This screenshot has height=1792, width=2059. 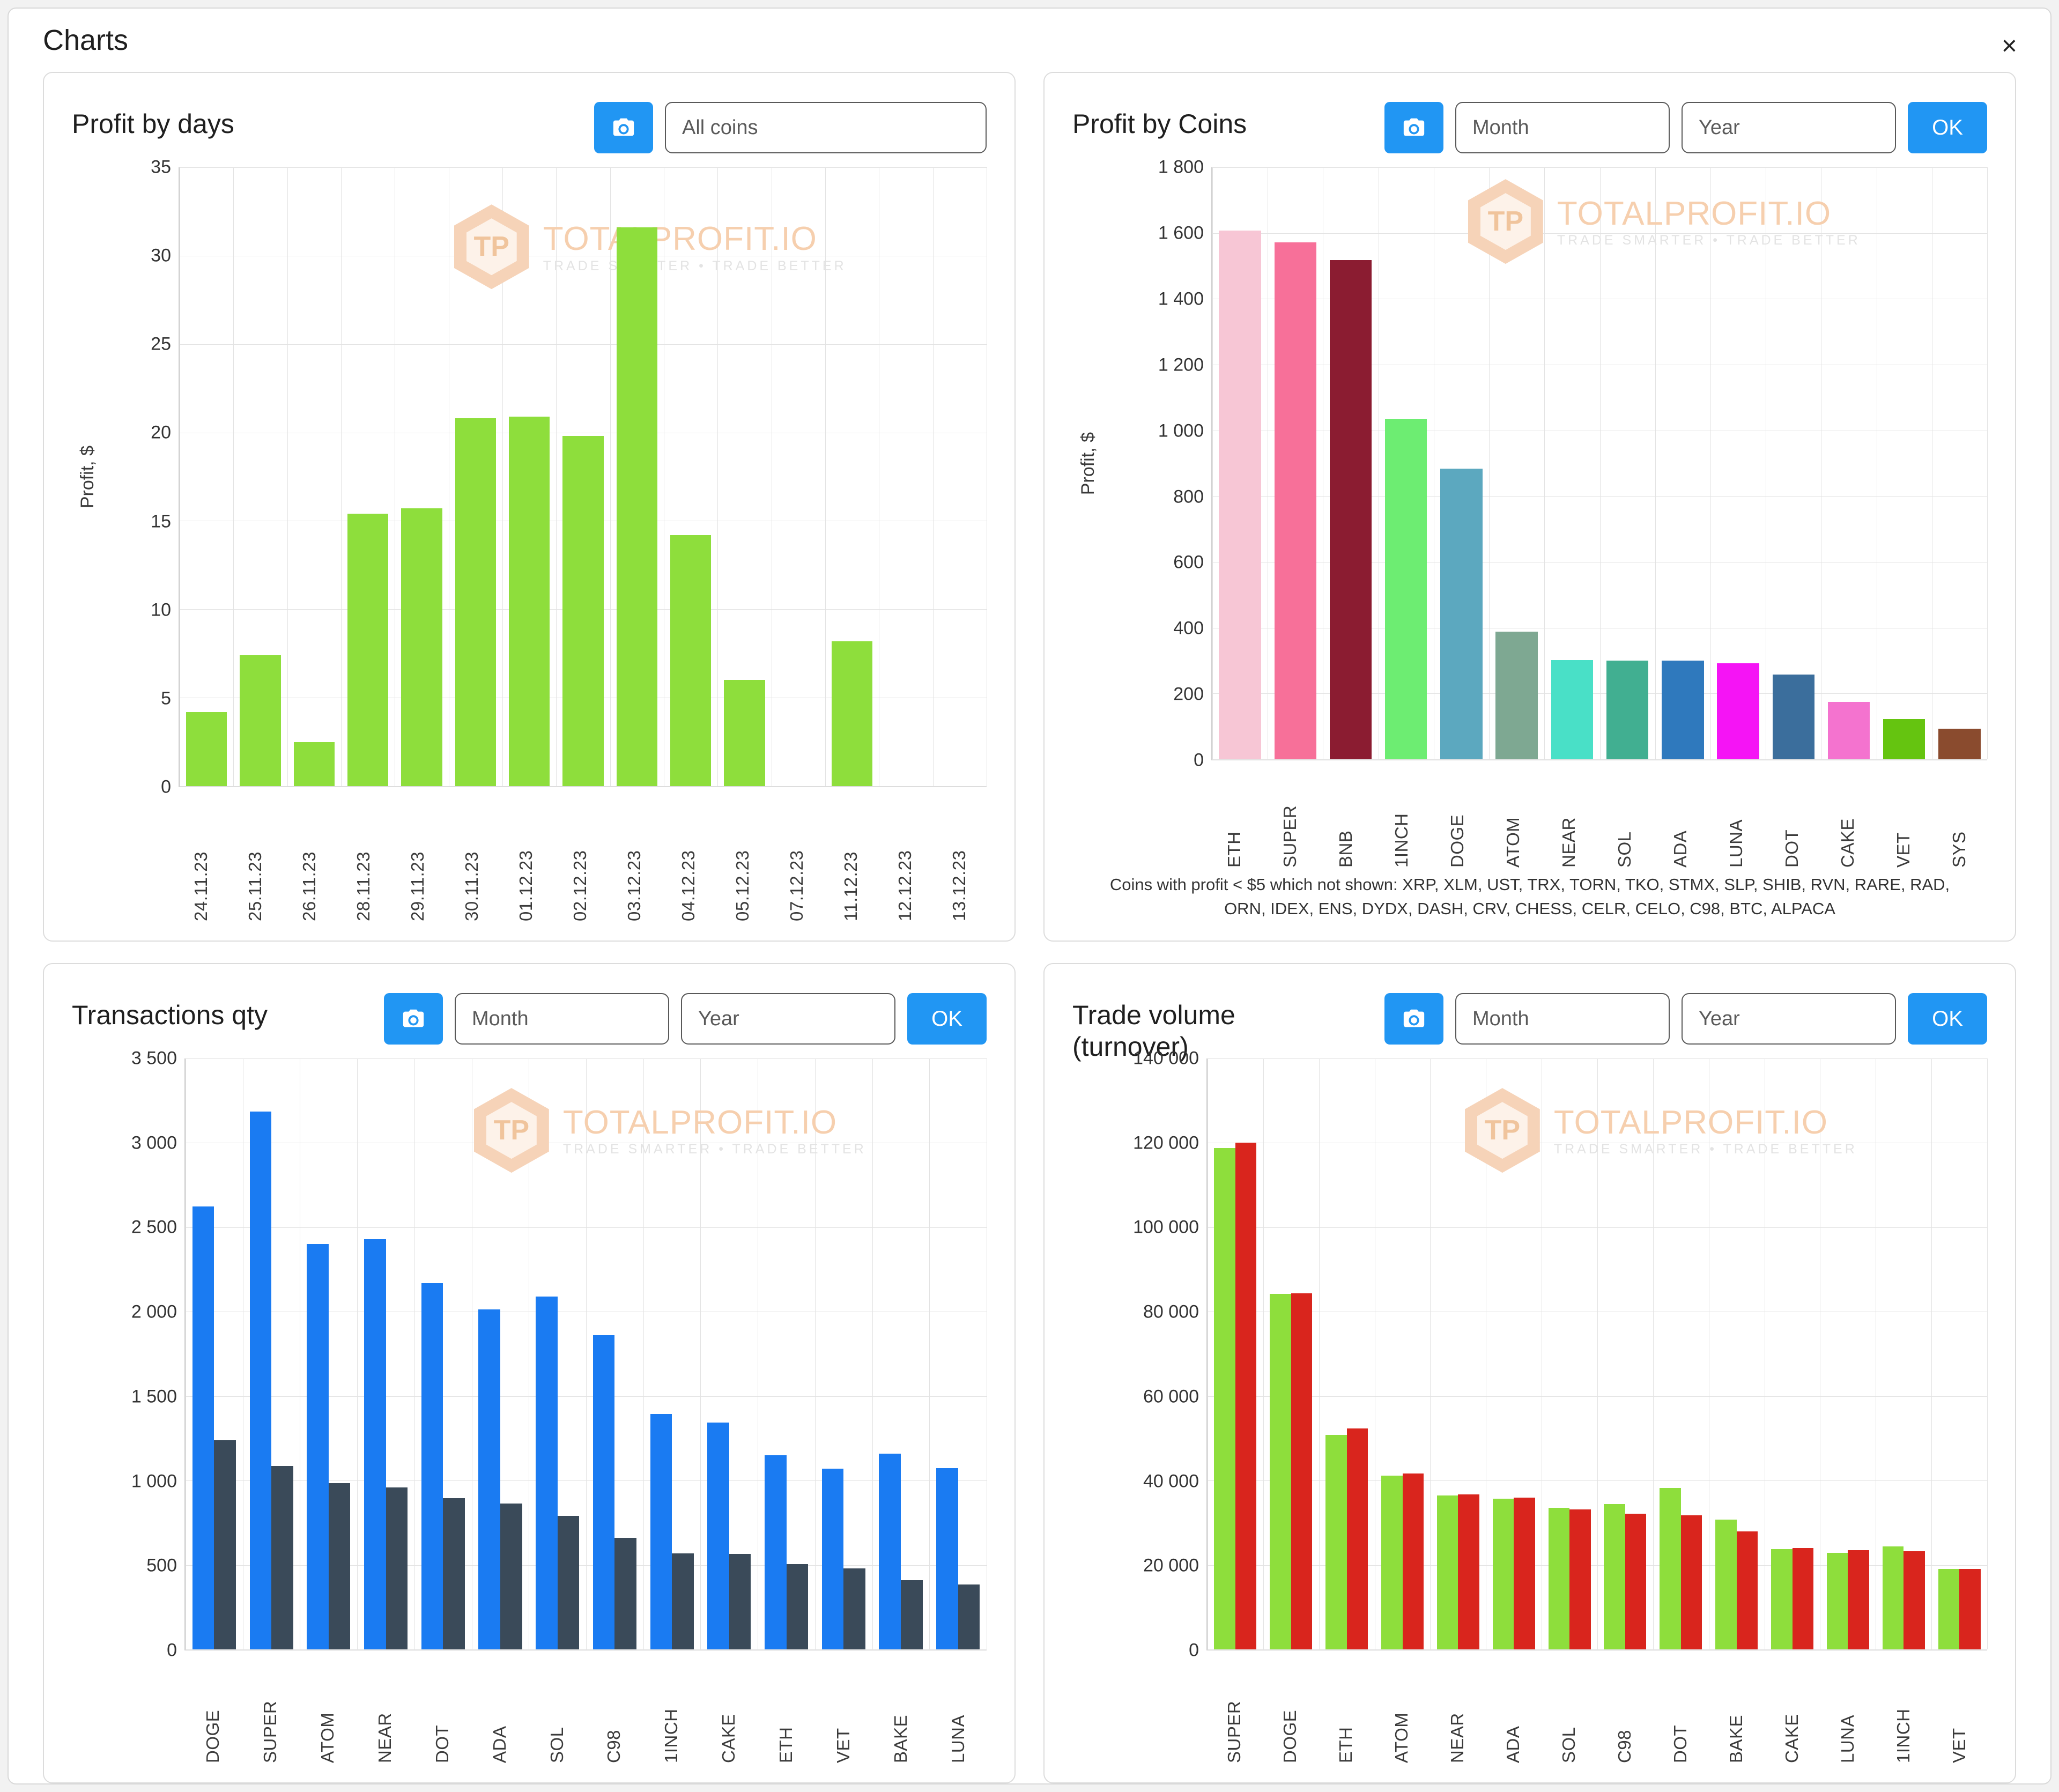 I want to click on y-tick-label: 20, so click(x=161, y=432).